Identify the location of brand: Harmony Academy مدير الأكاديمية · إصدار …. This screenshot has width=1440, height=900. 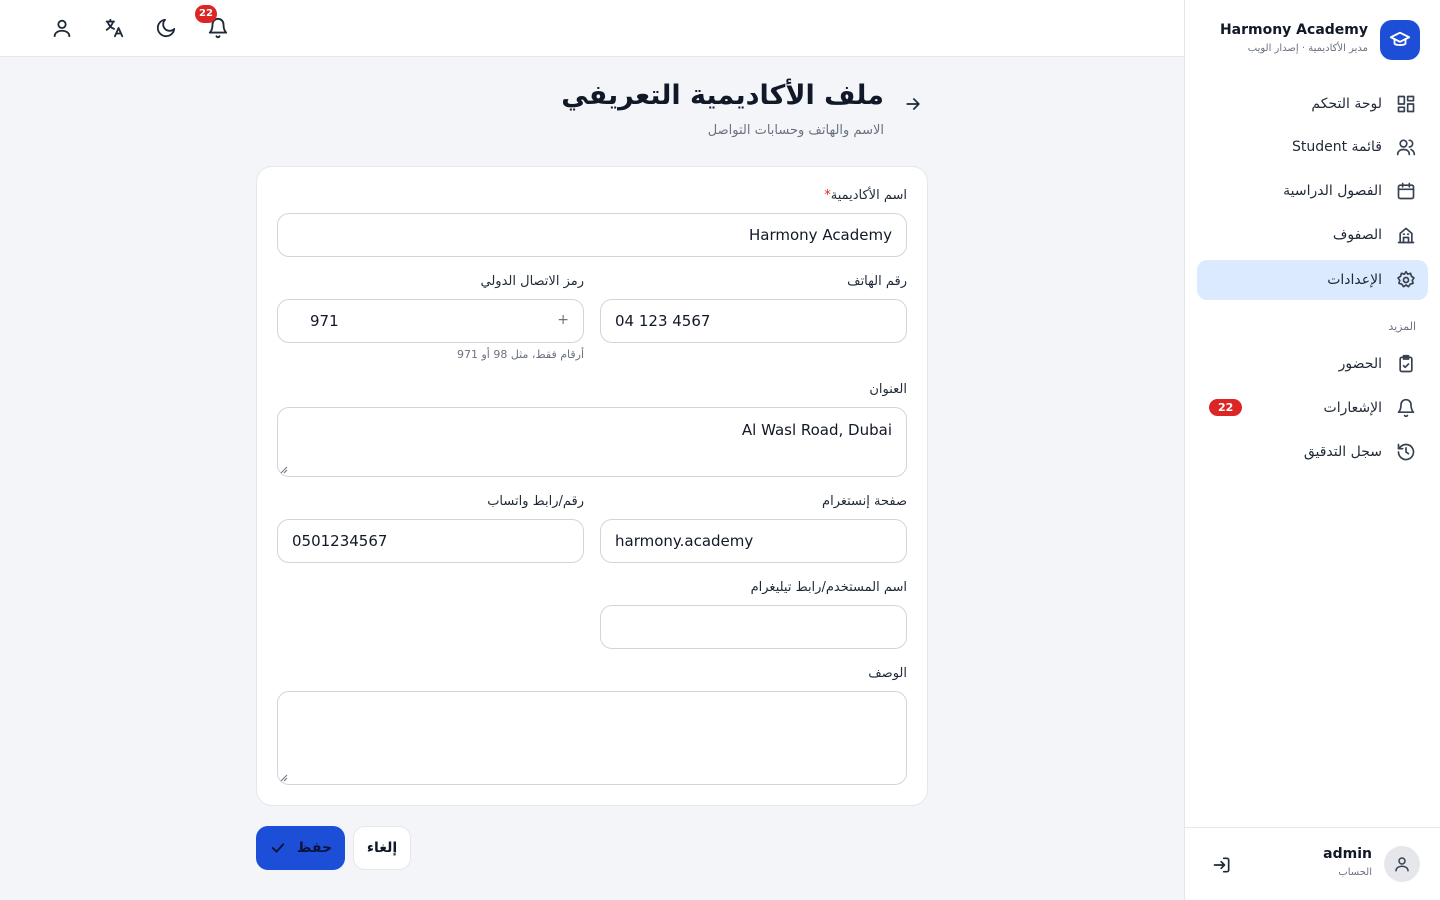
(1310, 40).